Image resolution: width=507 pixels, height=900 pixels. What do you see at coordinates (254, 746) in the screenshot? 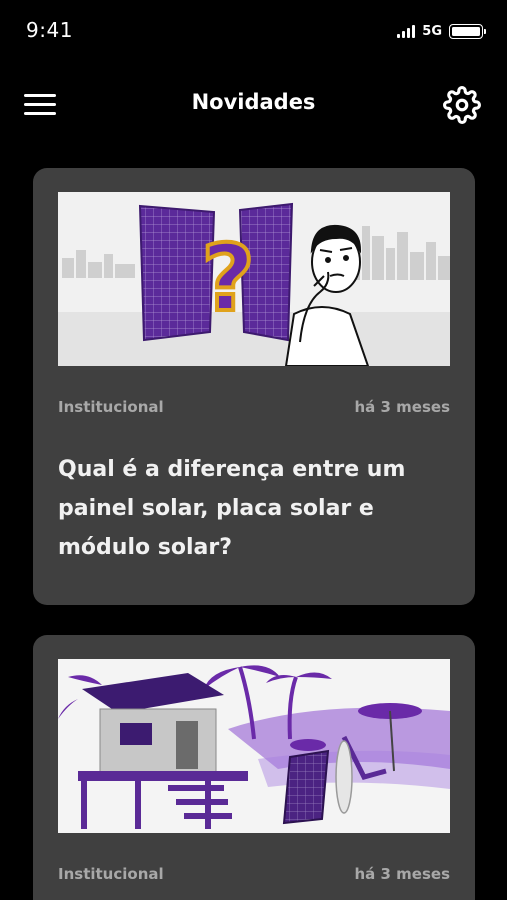
I see `beach-house-solar-illustration` at bounding box center [254, 746].